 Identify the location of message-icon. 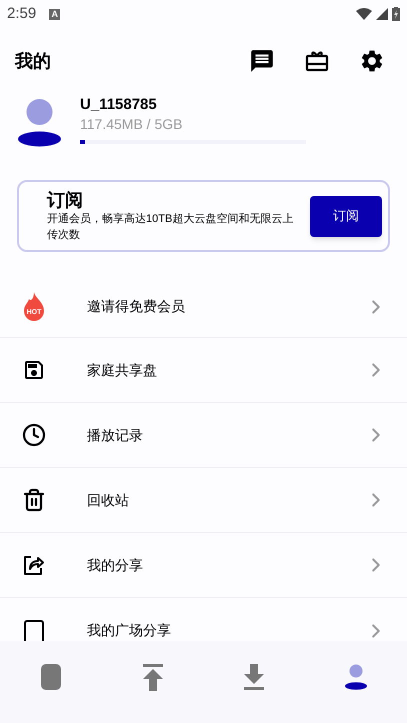
(262, 61).